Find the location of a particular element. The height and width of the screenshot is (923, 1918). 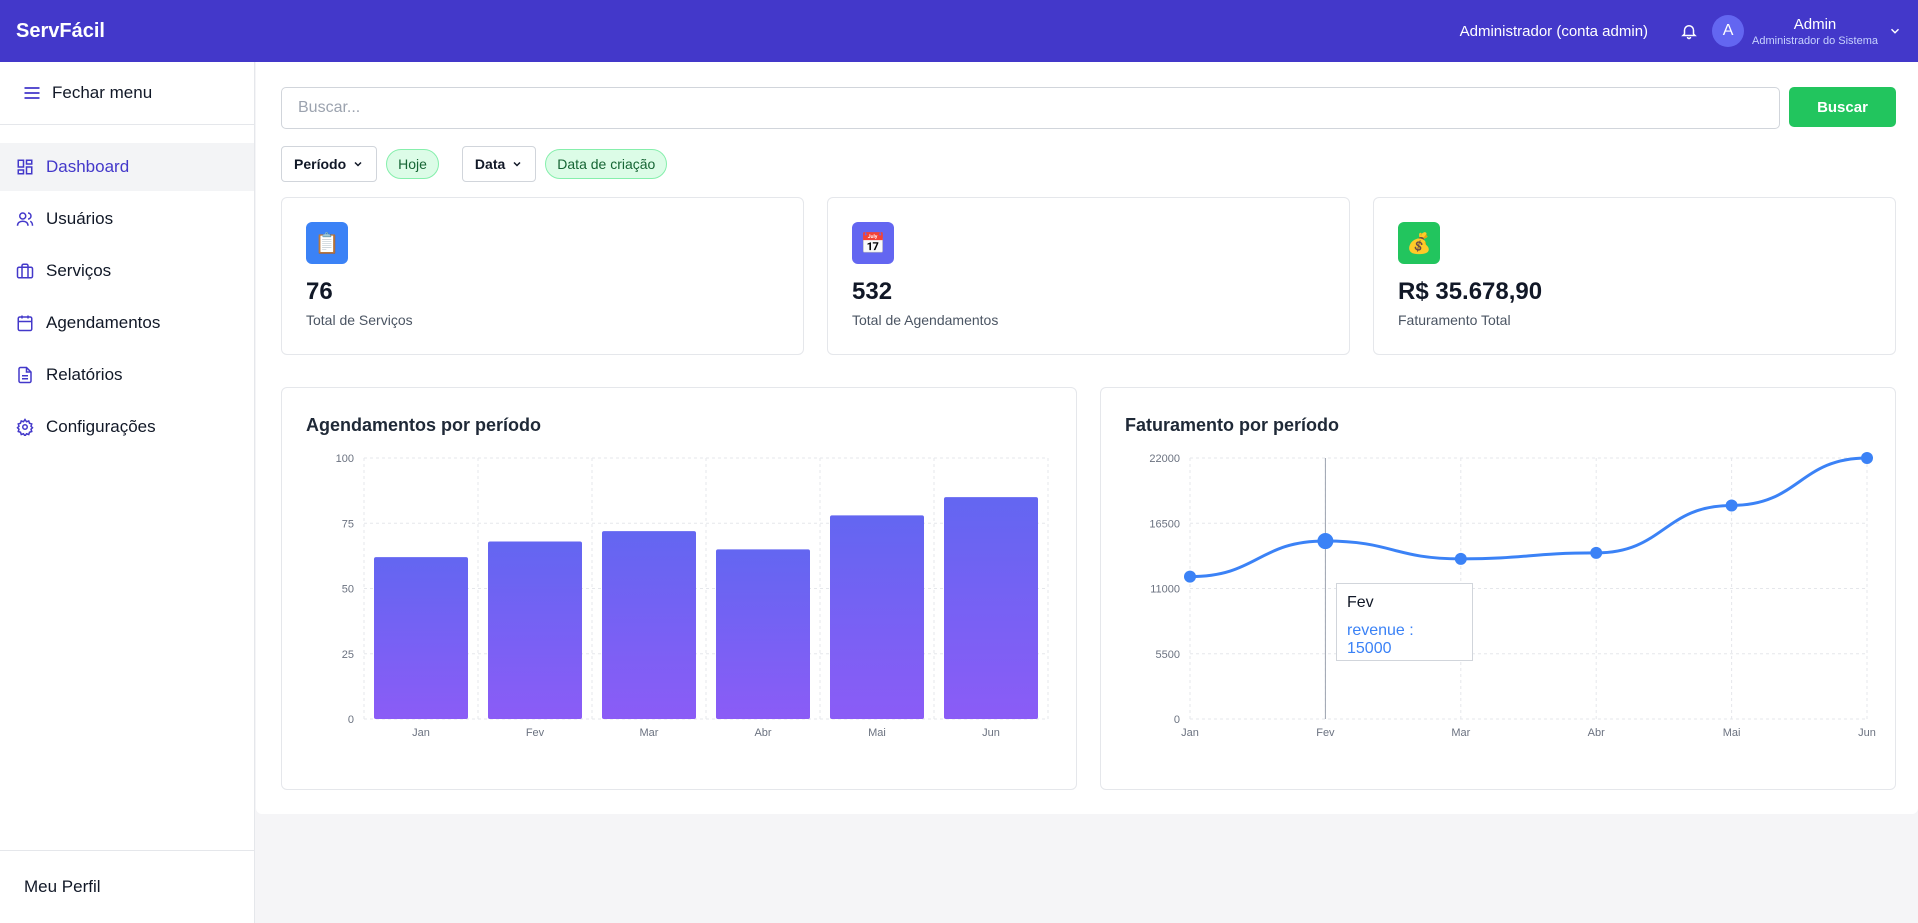

search-row: Buscar is located at coordinates (1088, 108).